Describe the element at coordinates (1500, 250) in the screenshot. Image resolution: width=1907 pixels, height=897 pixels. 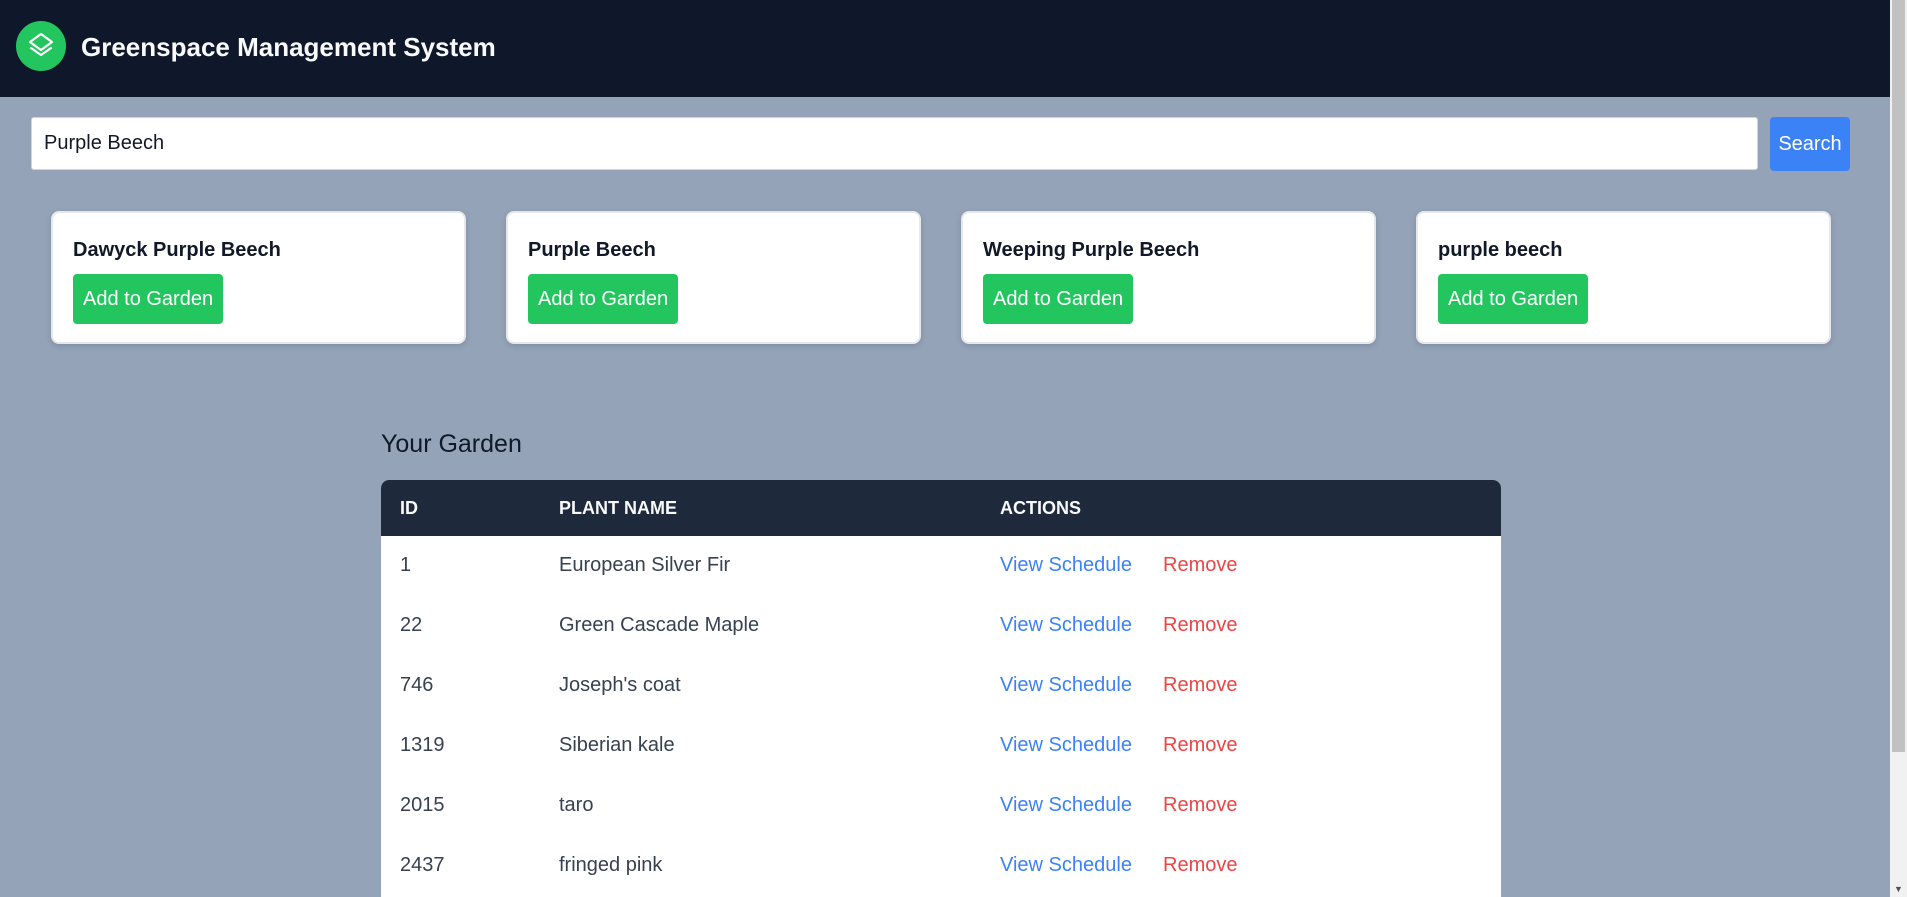
I see `result-card-title: purple beech` at that location.